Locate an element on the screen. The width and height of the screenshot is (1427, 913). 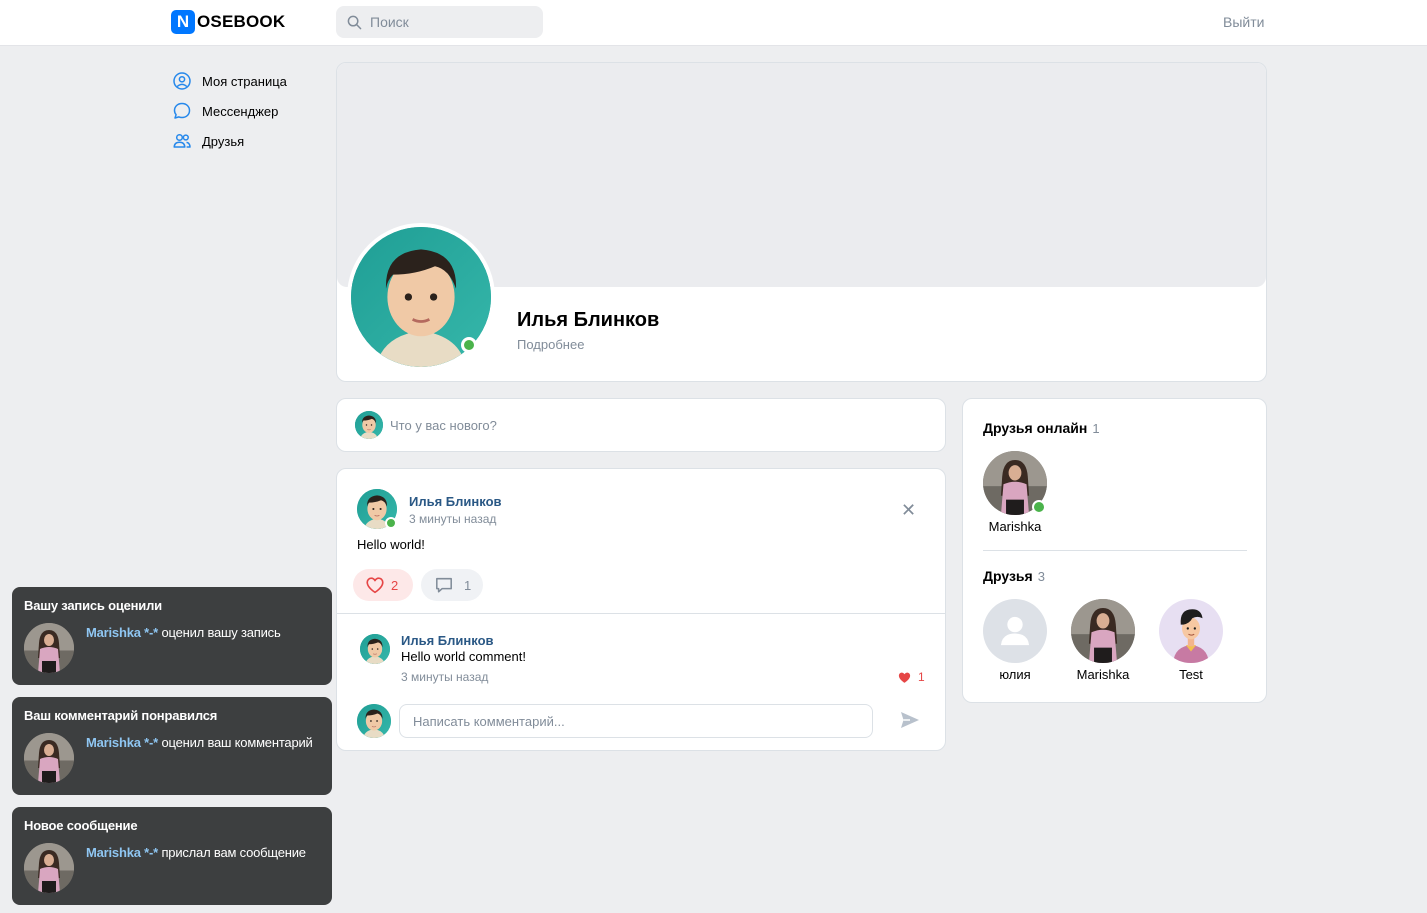
toast-title: Новое сообщение is located at coordinates (81, 825).